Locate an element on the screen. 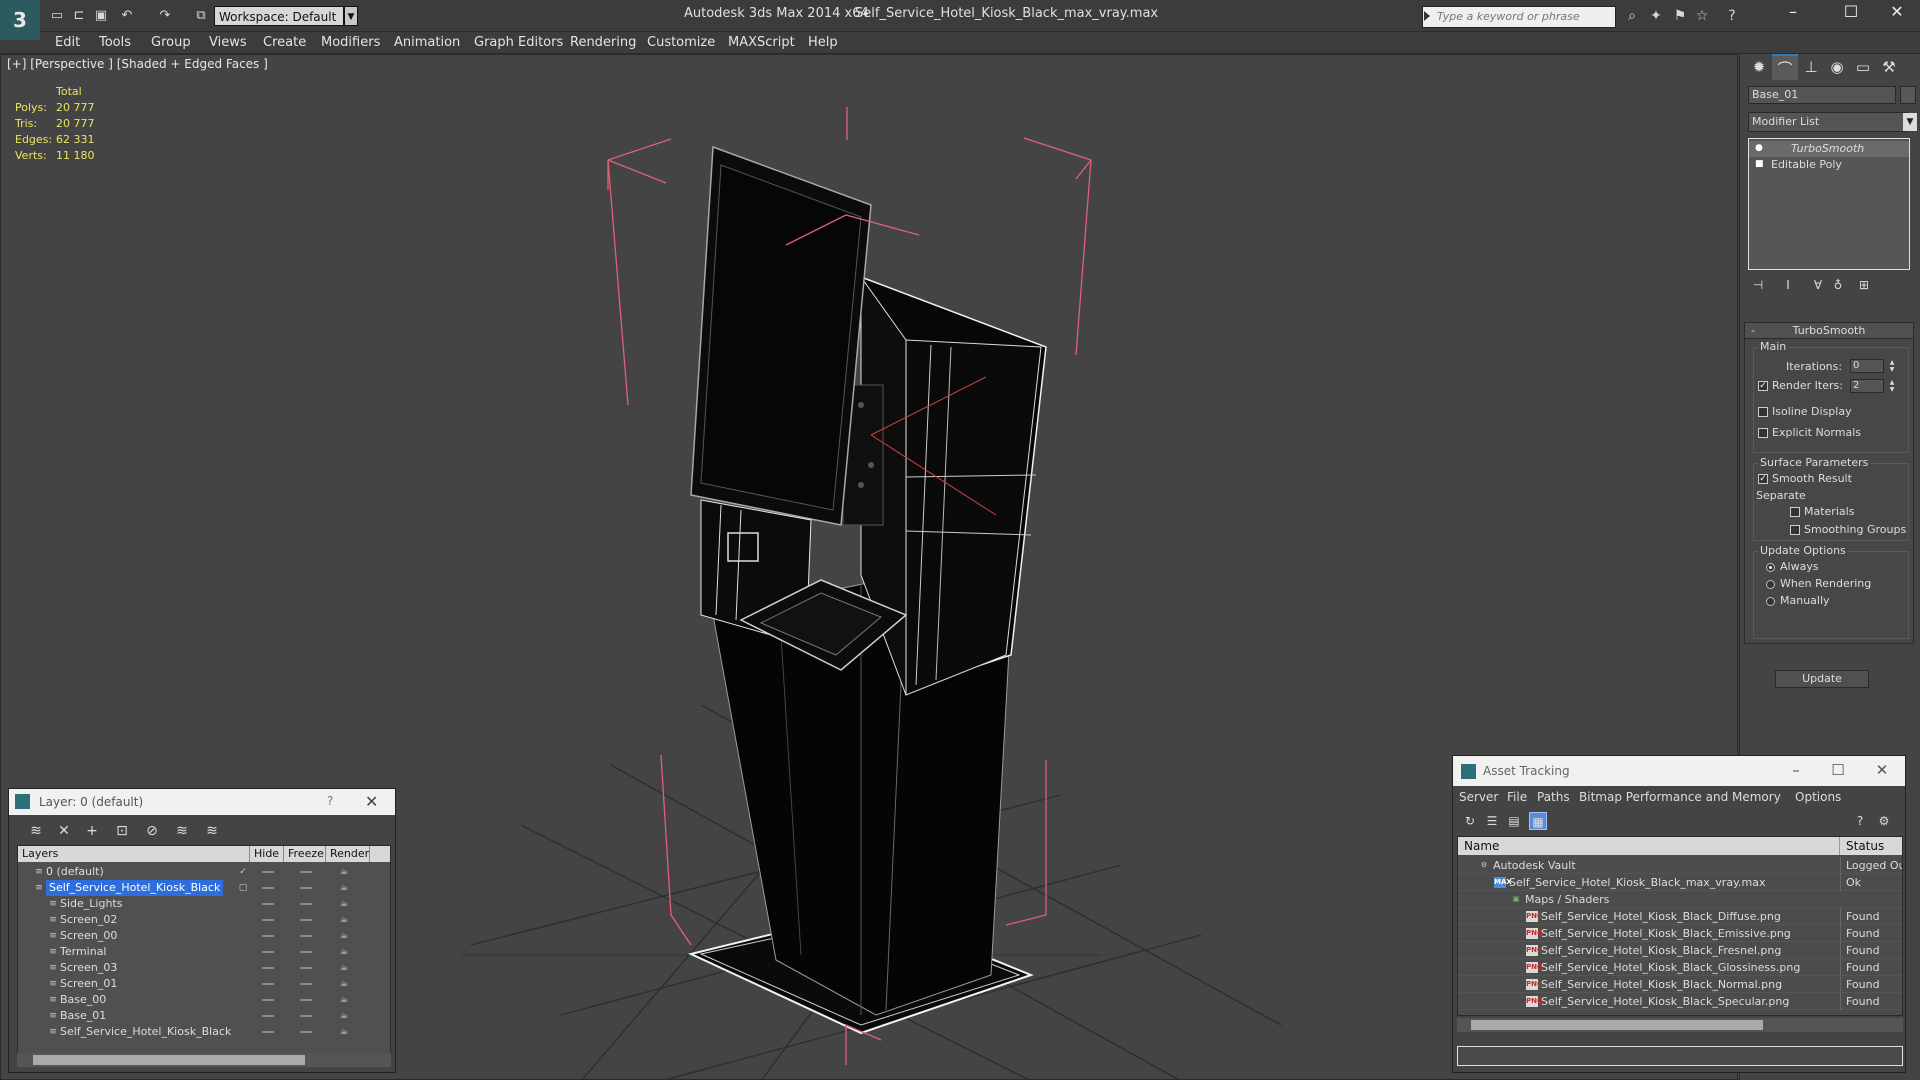 This screenshot has height=1080, width=1920. materials-checkbox is located at coordinates (1795, 512).